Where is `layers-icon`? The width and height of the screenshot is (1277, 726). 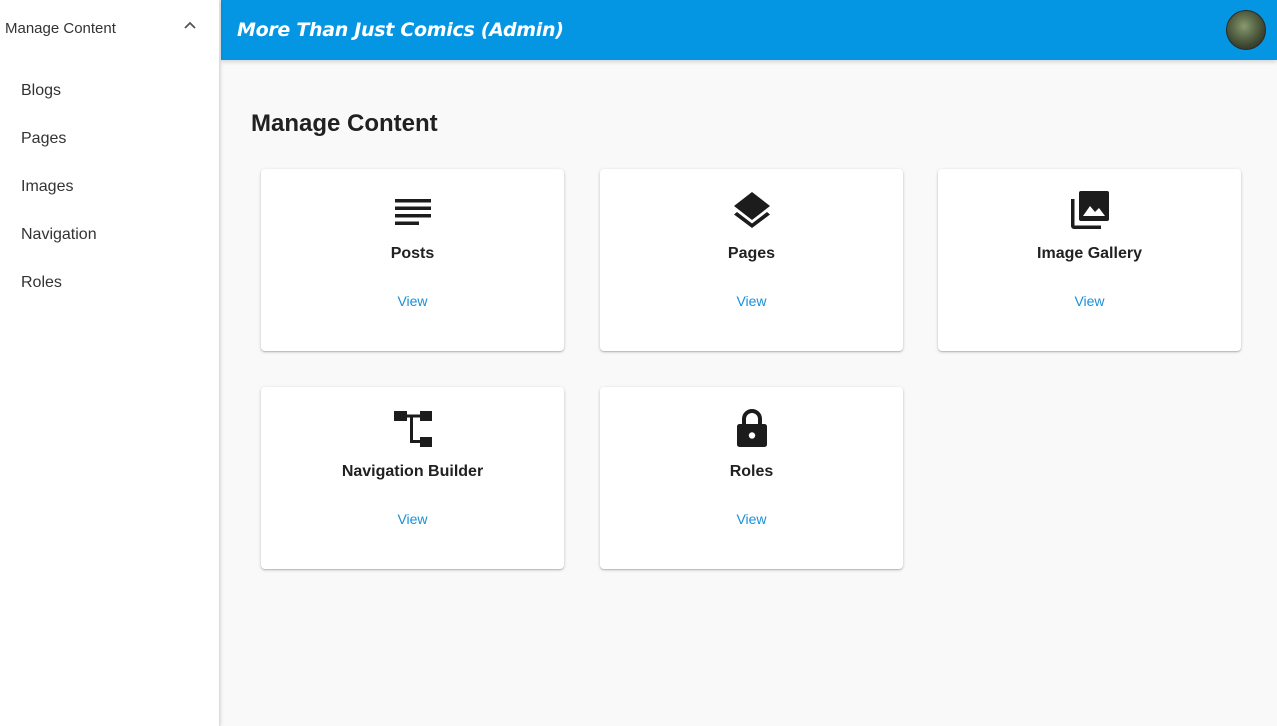
layers-icon is located at coordinates (752, 210).